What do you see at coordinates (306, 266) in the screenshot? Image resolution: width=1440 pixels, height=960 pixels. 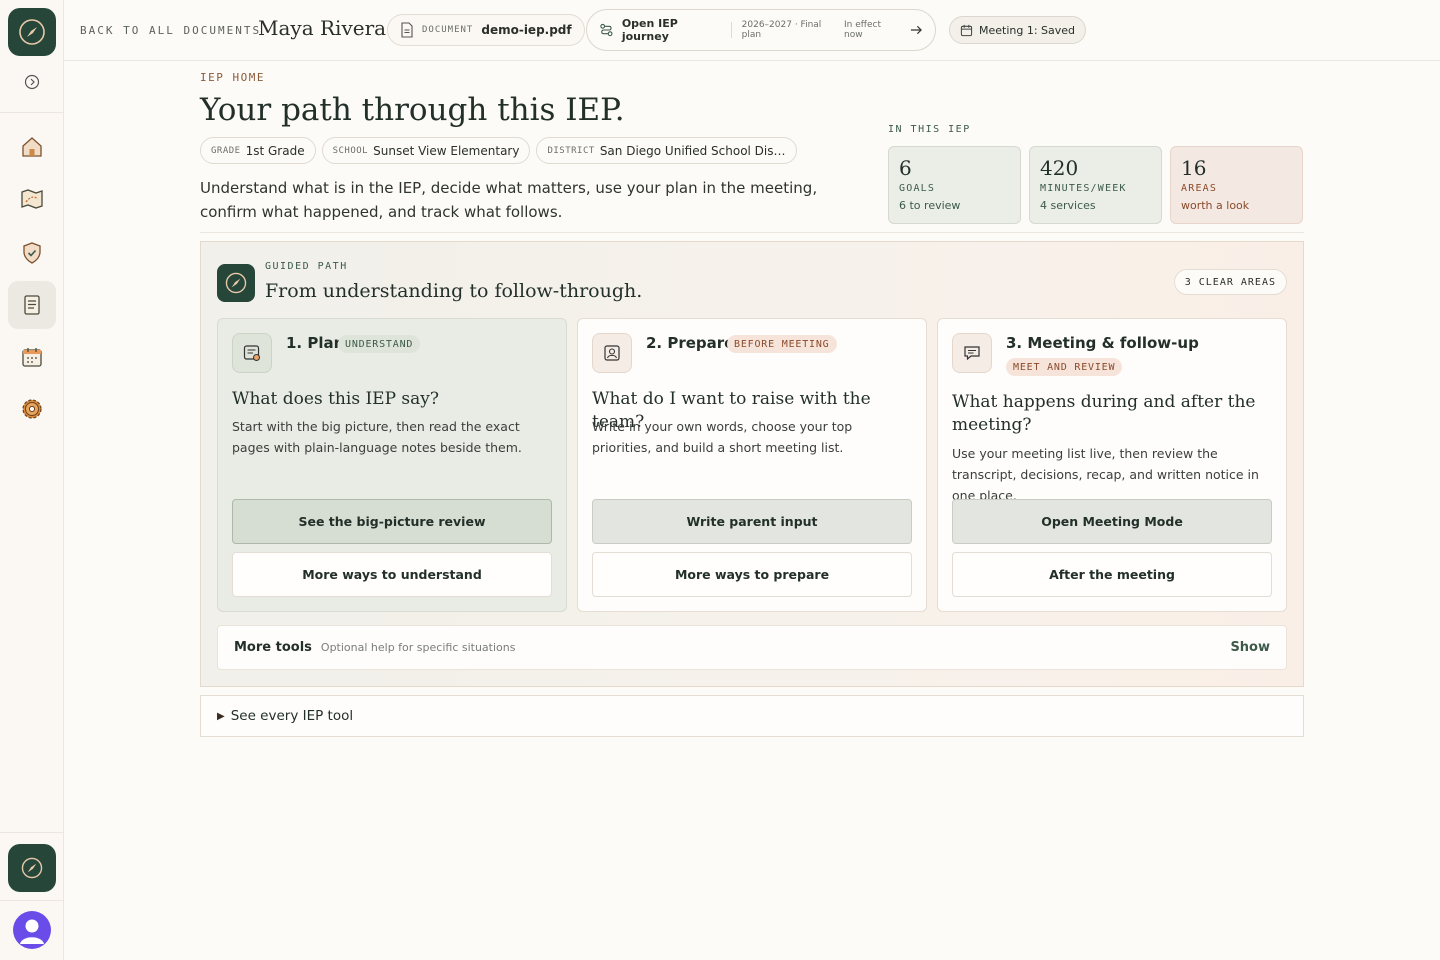 I see `guided-eyebrow: GUIDED PATH` at bounding box center [306, 266].